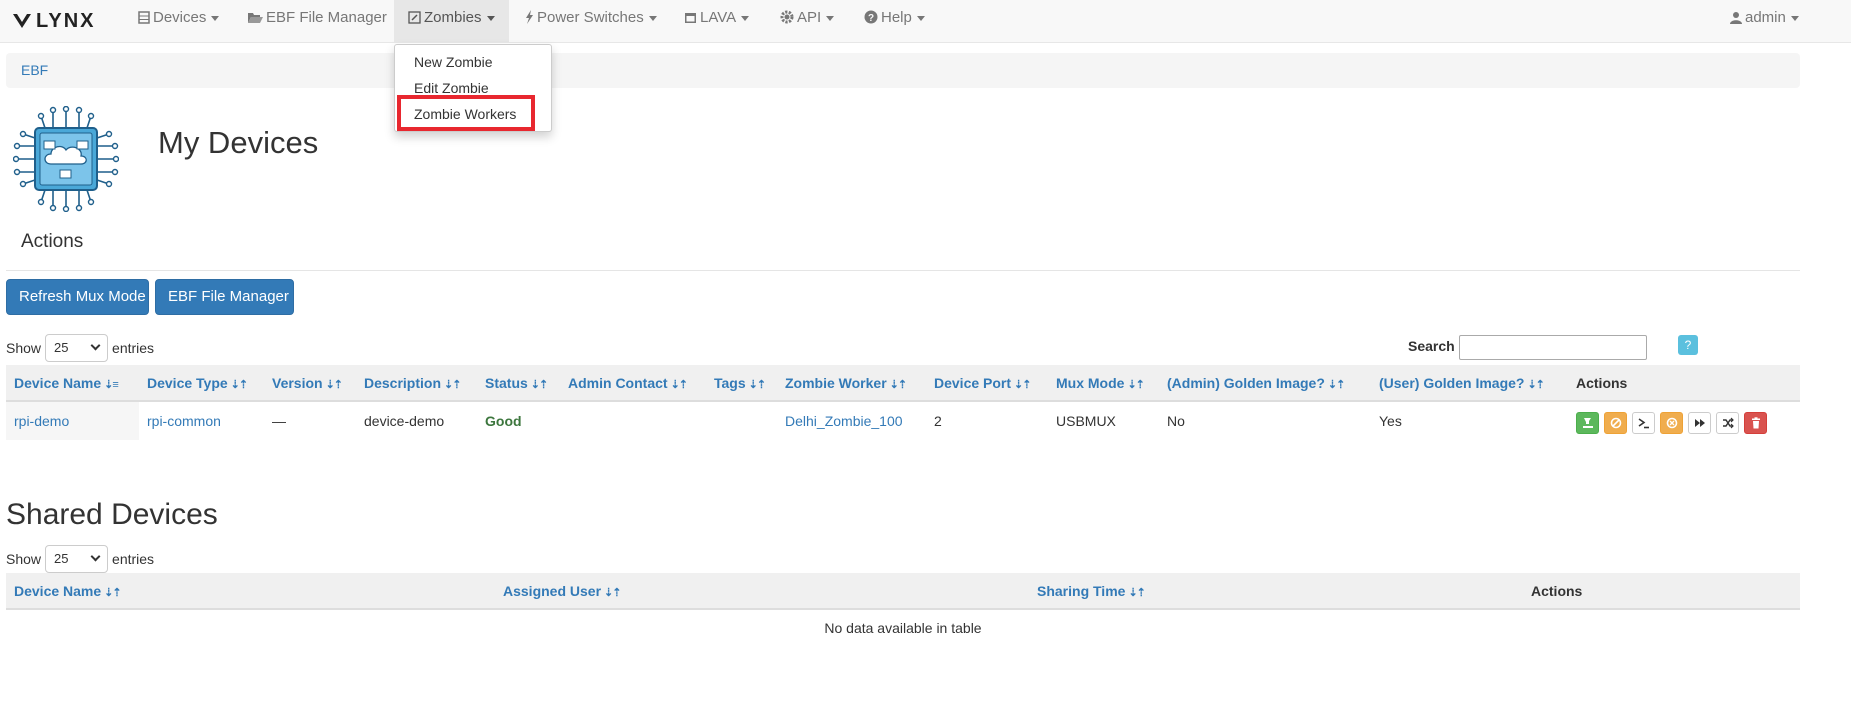 This screenshot has height=701, width=1851. What do you see at coordinates (562, 591) in the screenshot?
I see `shared-col-assigned-user: Assigned User ⇣⇡` at bounding box center [562, 591].